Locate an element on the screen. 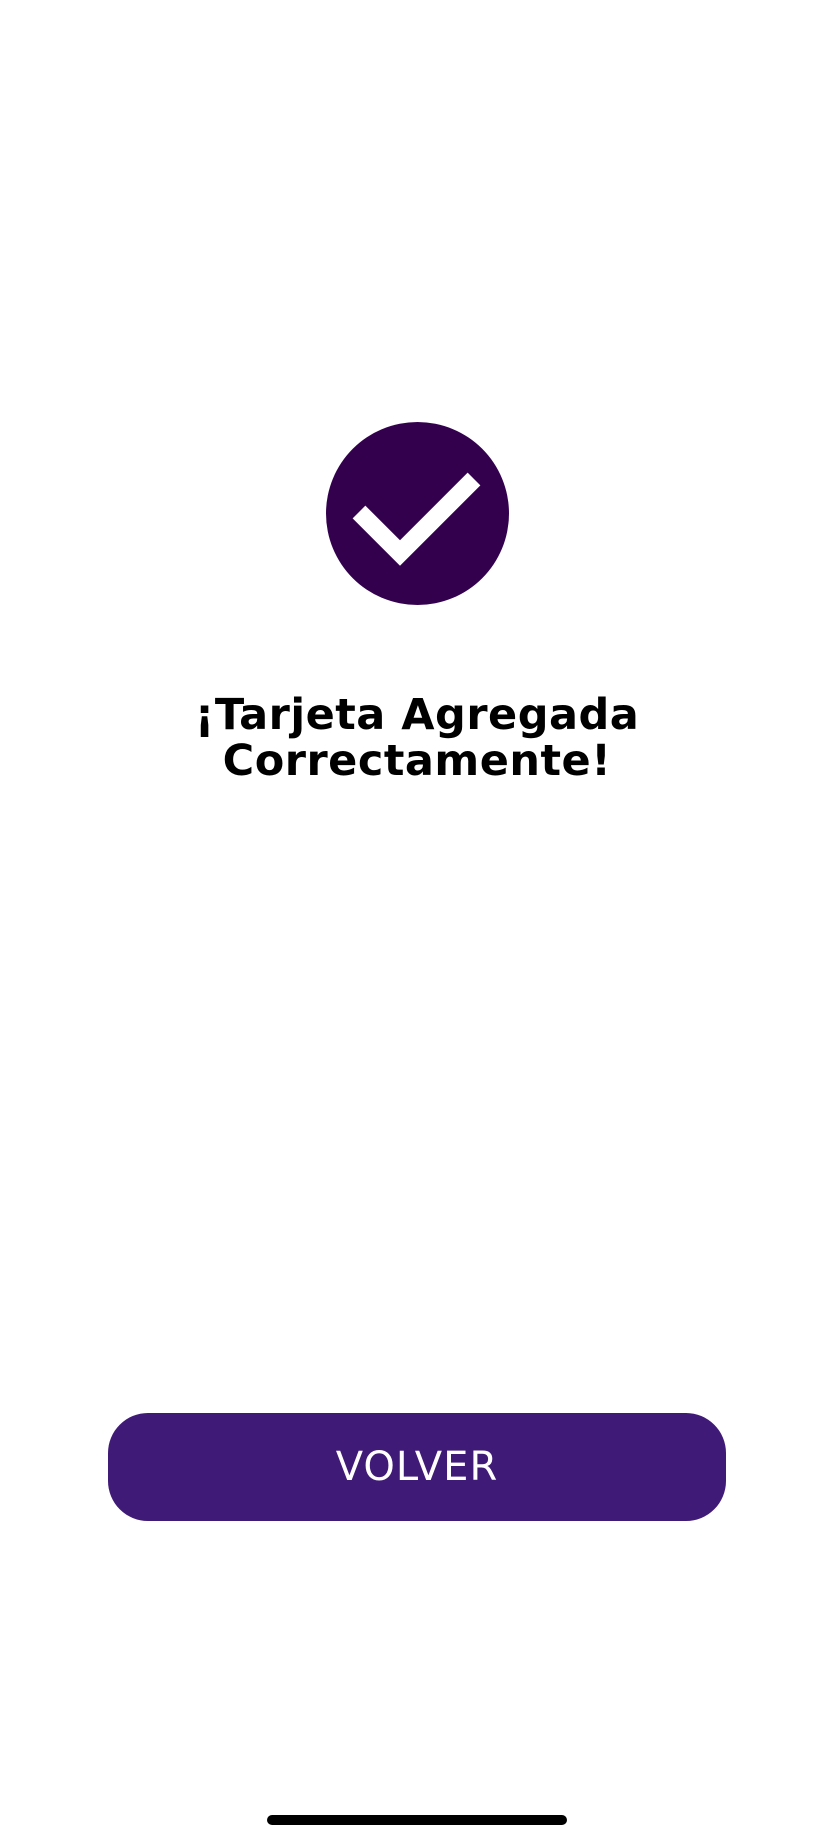 The width and height of the screenshot is (834, 1827). success-checkmark-icon is located at coordinates (417, 513).